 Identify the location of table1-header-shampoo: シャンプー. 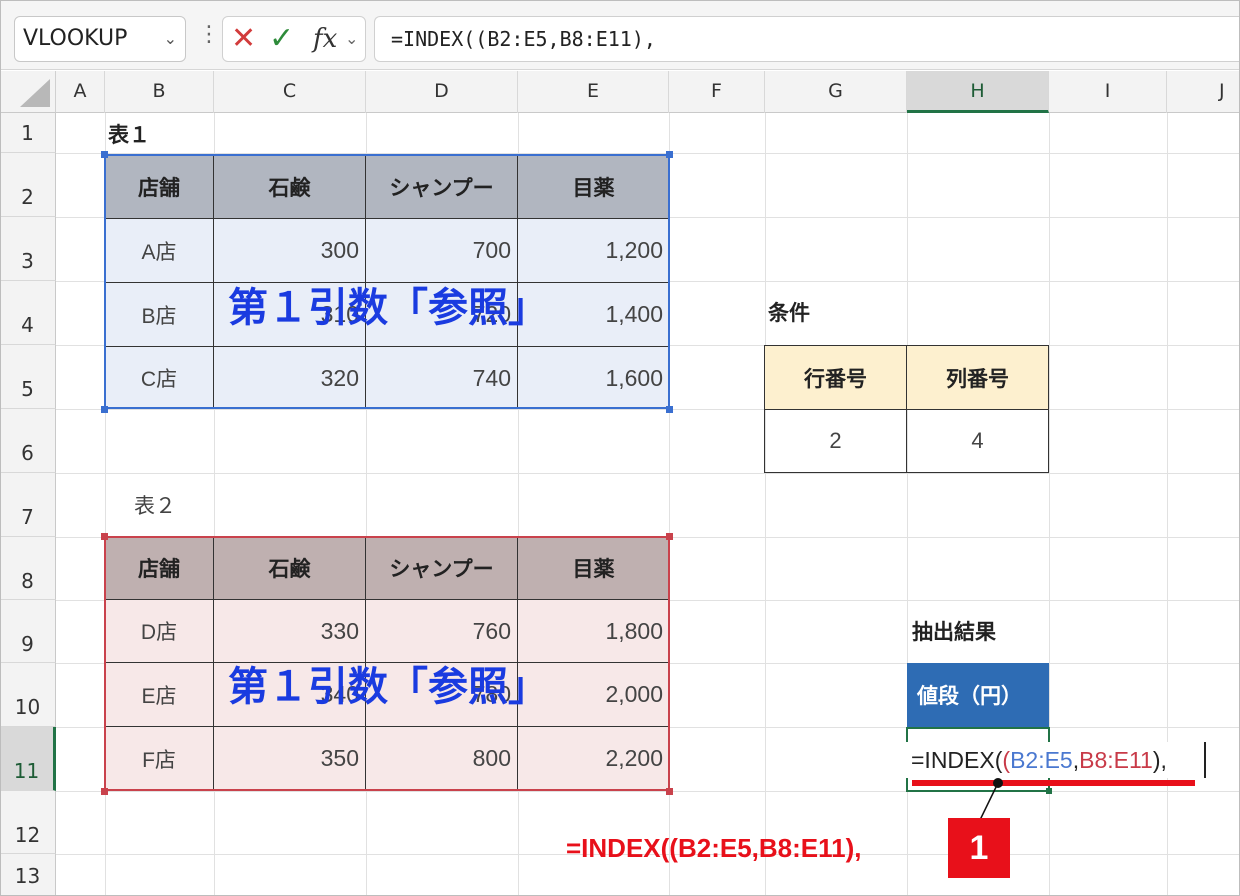
(441, 187).